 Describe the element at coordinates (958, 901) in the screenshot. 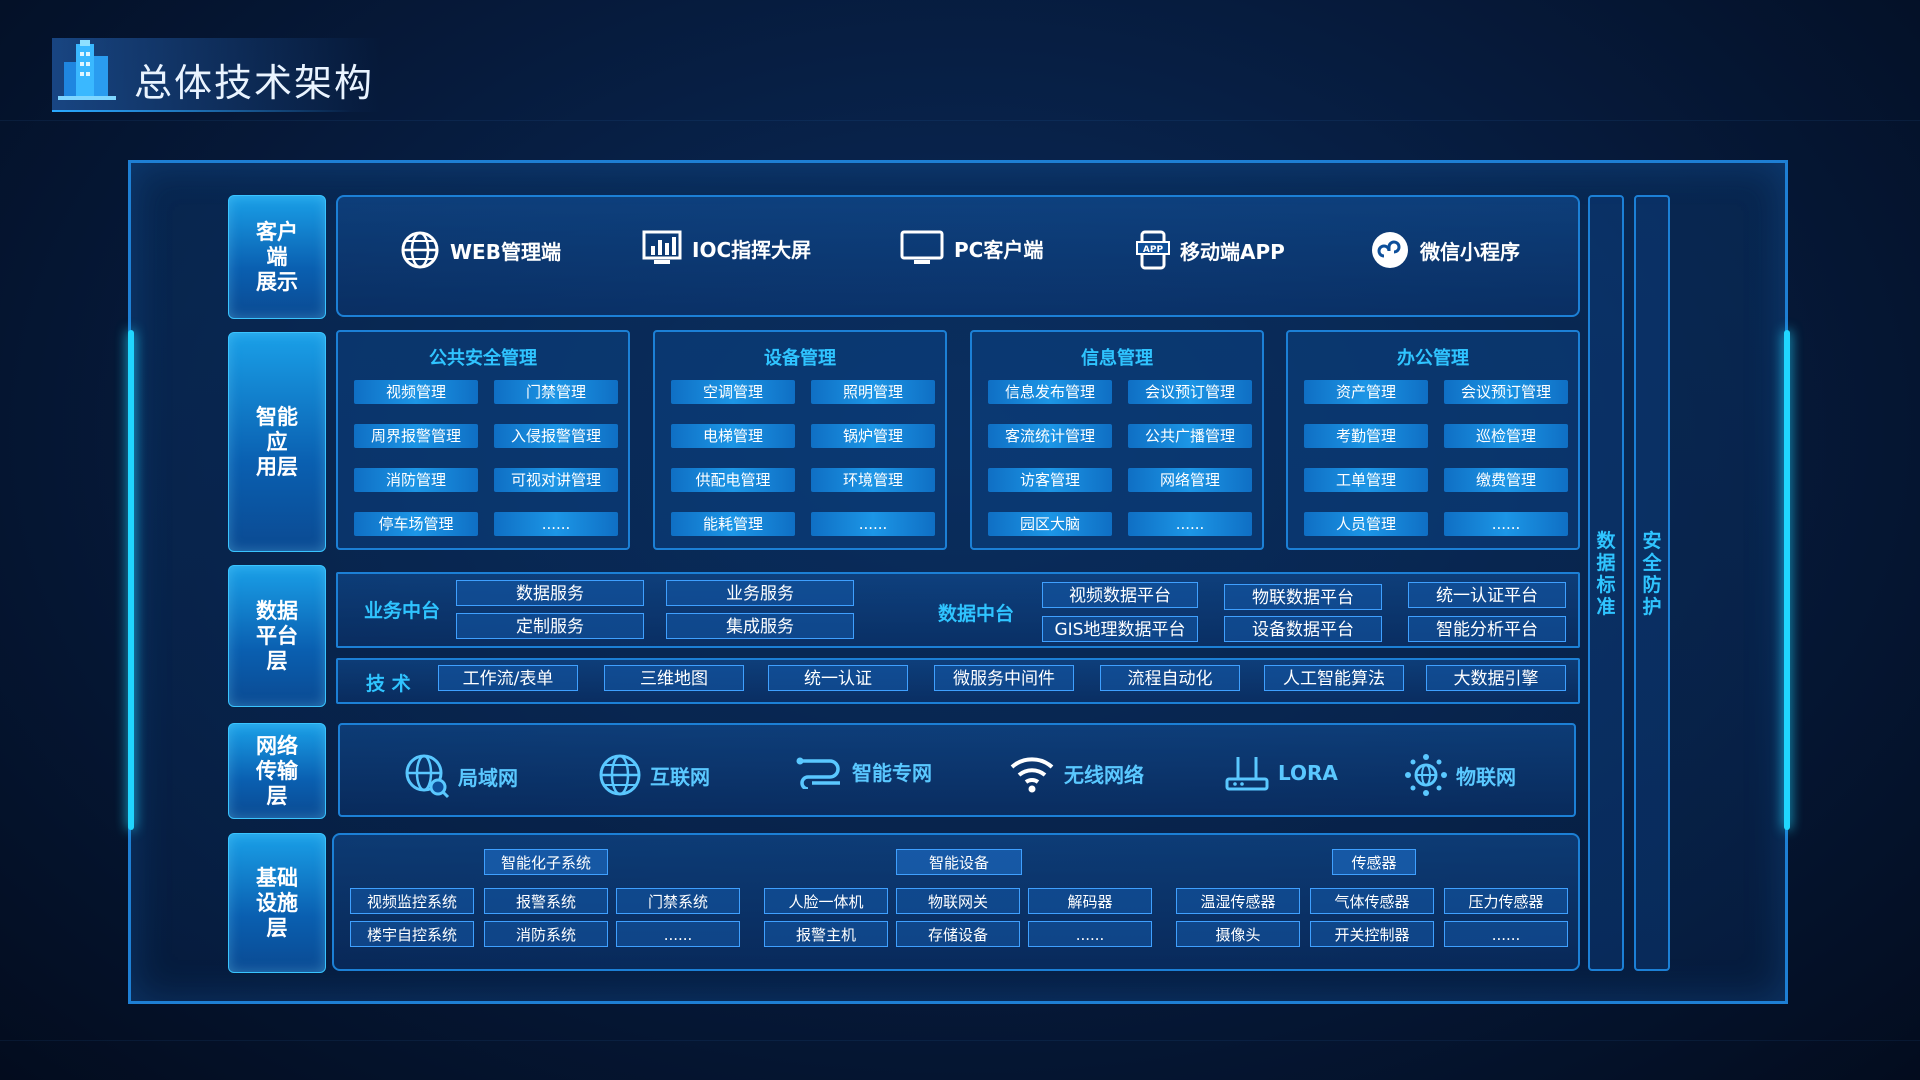

I see `infra-item: 物联网关` at that location.